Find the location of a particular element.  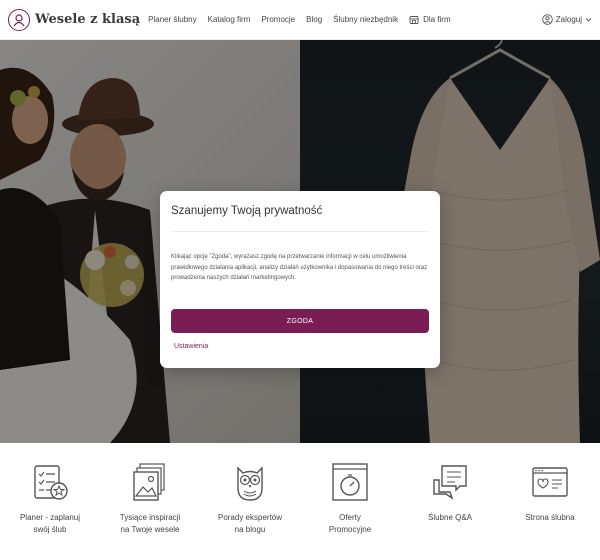

feature-wedding-website: Strona ślubna is located at coordinates (550, 501).